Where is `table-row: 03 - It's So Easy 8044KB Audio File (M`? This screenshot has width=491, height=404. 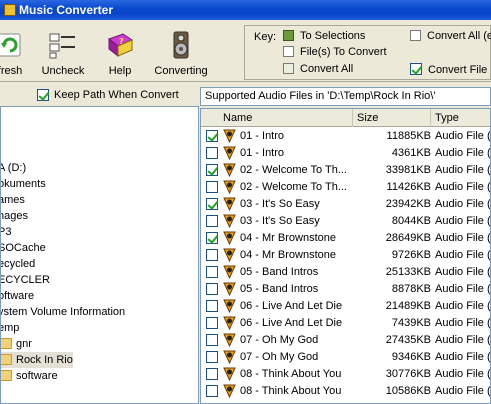
table-row: 03 - It's So Easy 8044KB Audio File (M is located at coordinates (345, 221).